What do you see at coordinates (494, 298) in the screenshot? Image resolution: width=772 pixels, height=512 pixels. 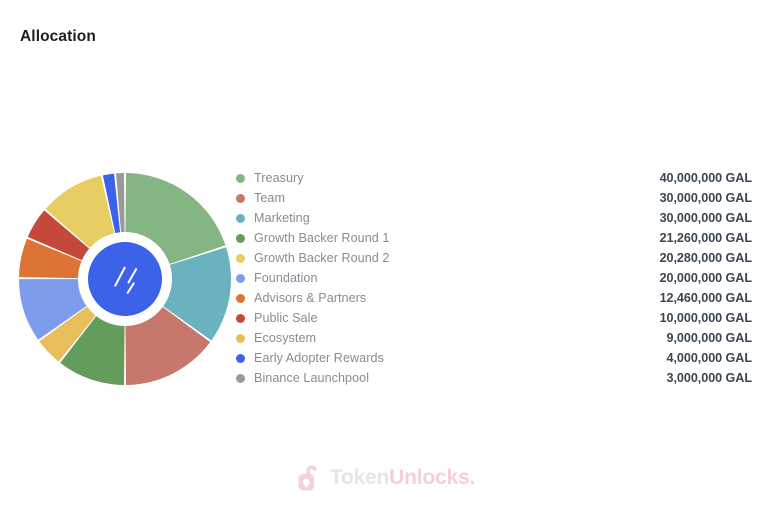 I see `legend-item: Advisors & Partners 12,460,000 GAL` at bounding box center [494, 298].